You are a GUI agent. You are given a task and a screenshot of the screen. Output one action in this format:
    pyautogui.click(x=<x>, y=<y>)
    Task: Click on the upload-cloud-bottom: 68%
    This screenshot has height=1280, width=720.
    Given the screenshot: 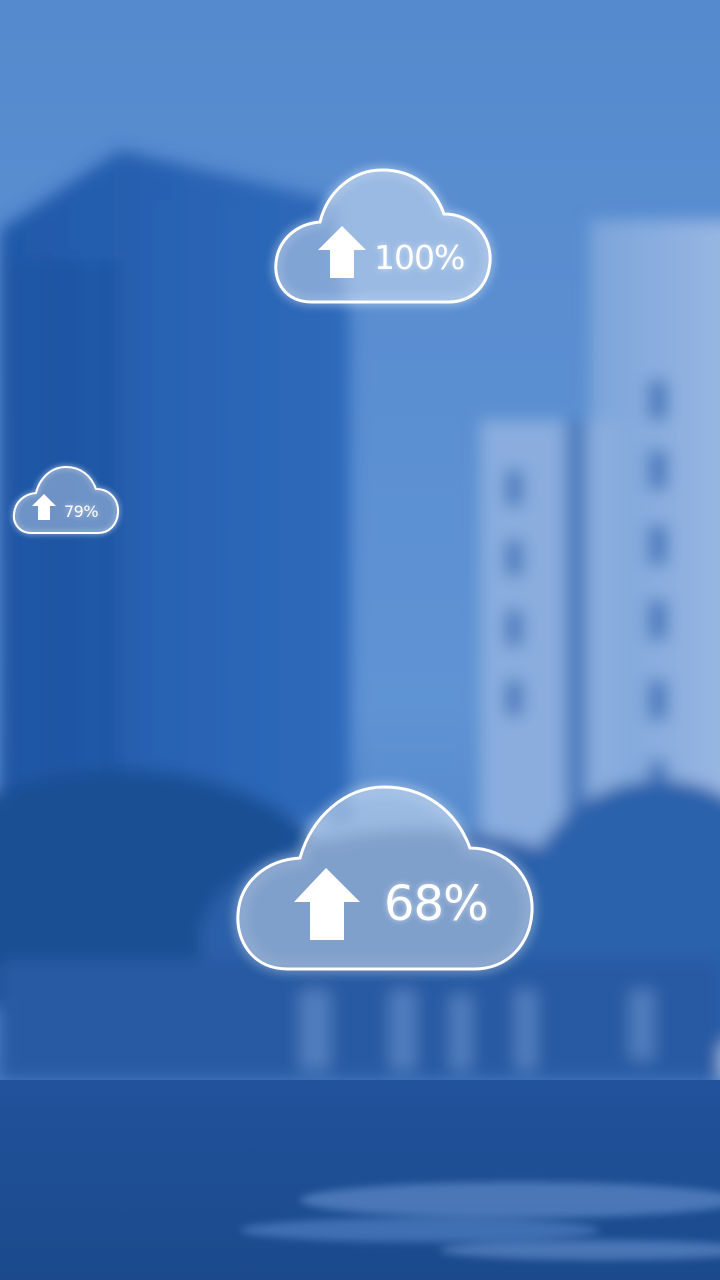 What is the action you would take?
    pyautogui.click(x=385, y=879)
    